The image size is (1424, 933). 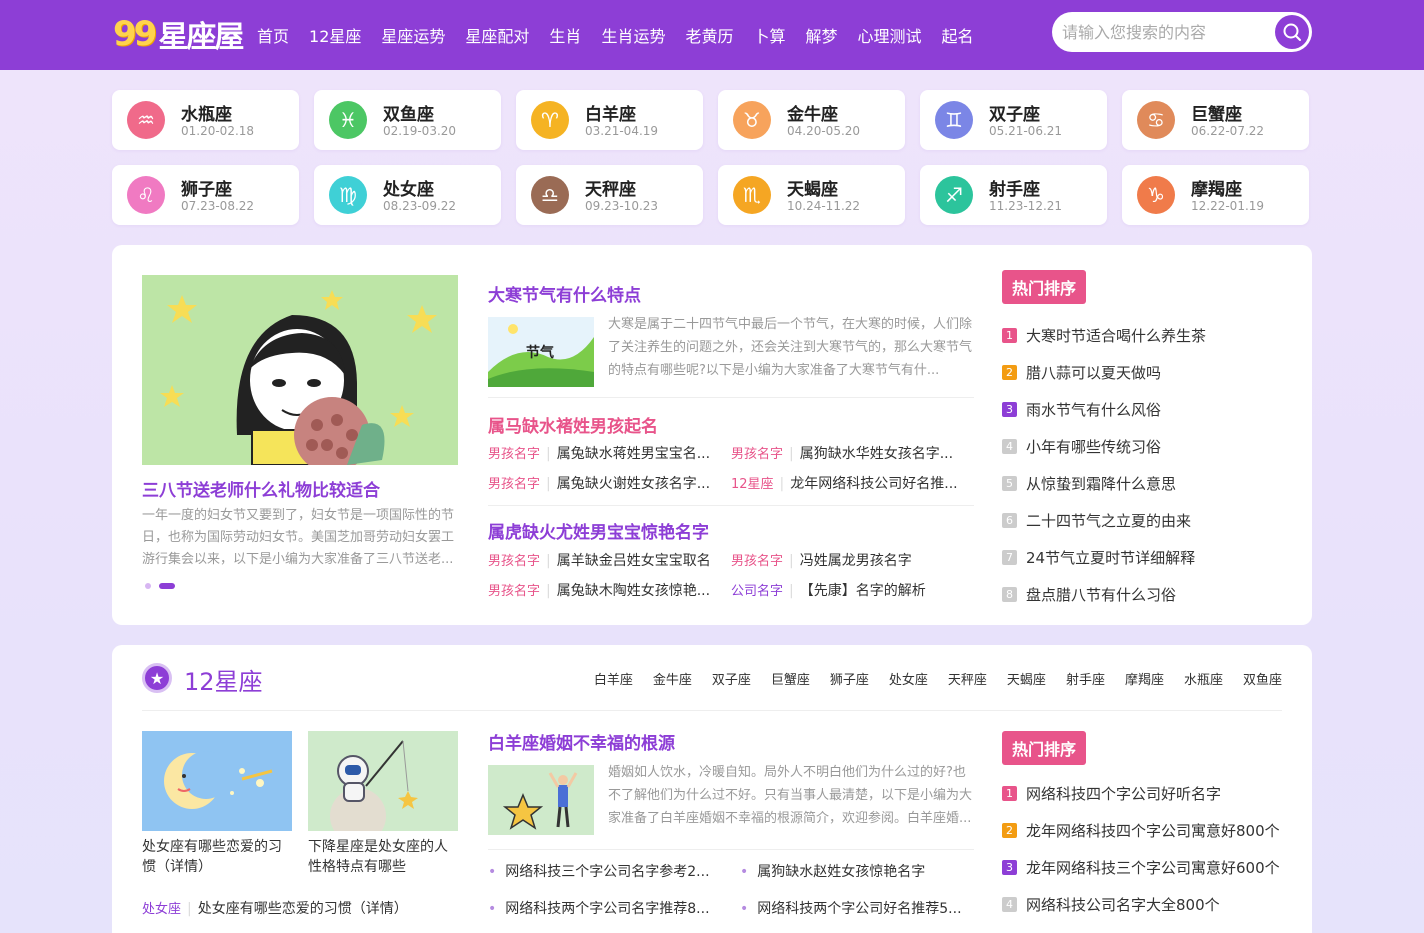 I want to click on hot-item: 2 龙年网络科技四个字公司寓意好800个, so click(x=1147, y=830).